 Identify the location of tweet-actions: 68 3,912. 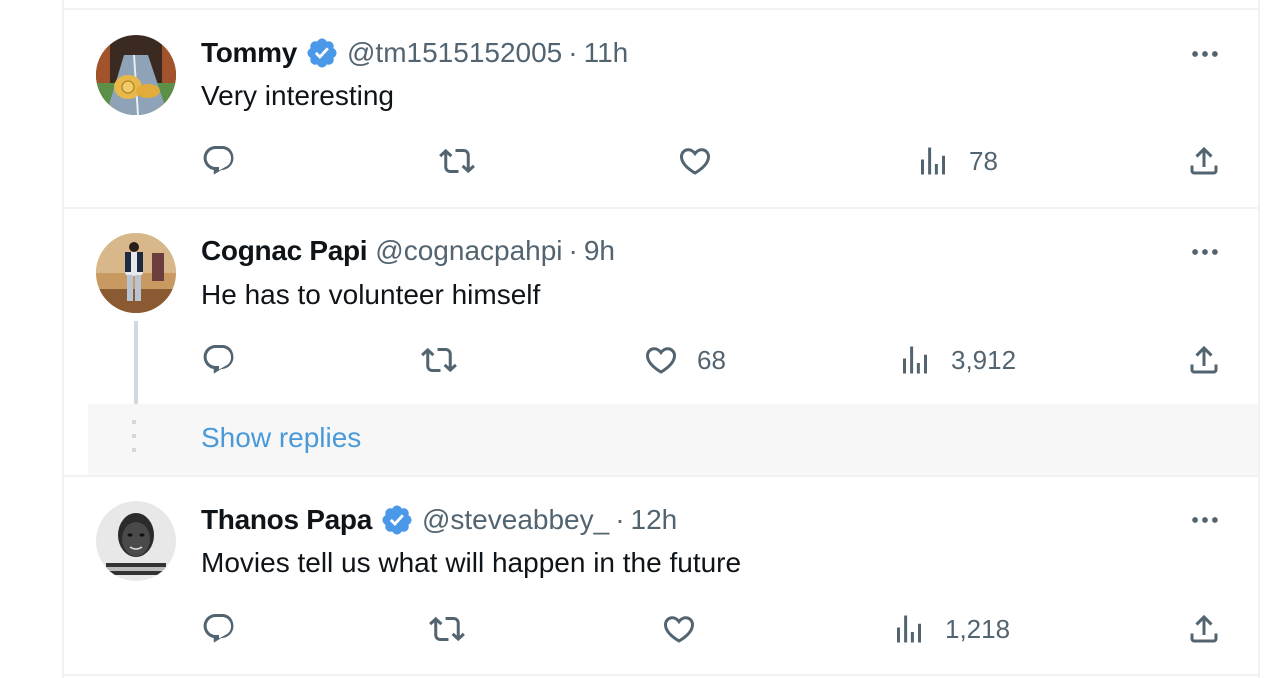
(711, 362).